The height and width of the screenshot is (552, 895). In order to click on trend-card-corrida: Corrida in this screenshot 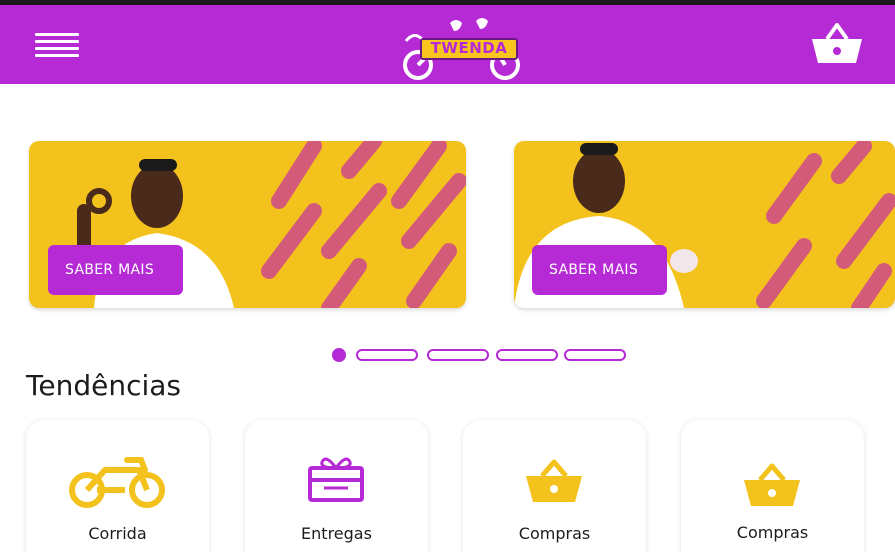, I will do `click(117, 486)`.